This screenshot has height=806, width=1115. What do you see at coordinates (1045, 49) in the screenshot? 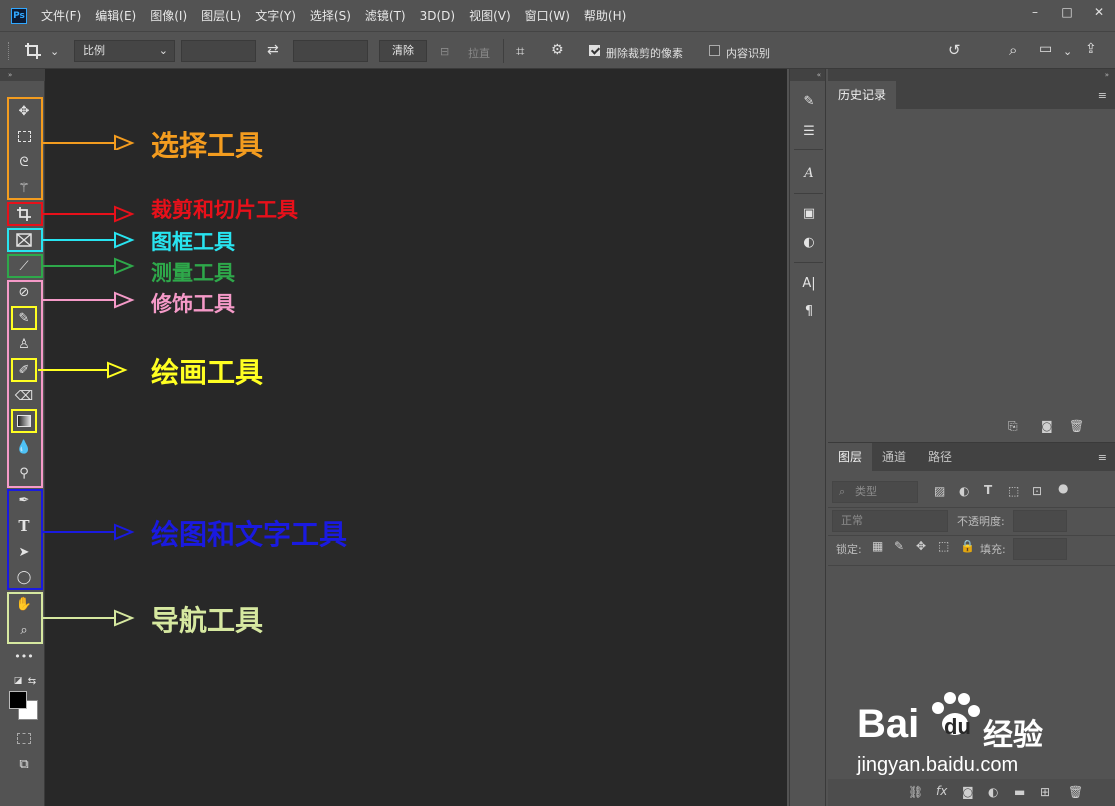
I see `workspace-icon: ▭` at bounding box center [1045, 49].